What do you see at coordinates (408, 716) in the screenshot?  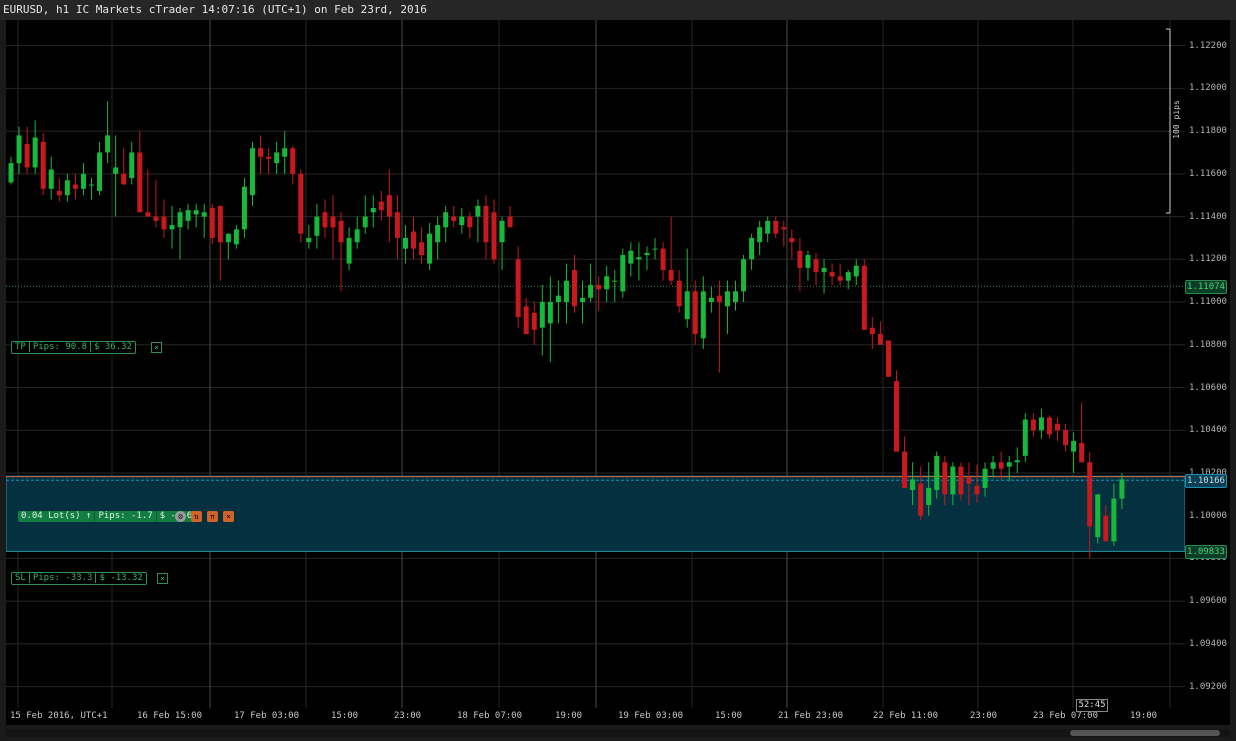 I see `time-tick-label: 23:00` at bounding box center [408, 716].